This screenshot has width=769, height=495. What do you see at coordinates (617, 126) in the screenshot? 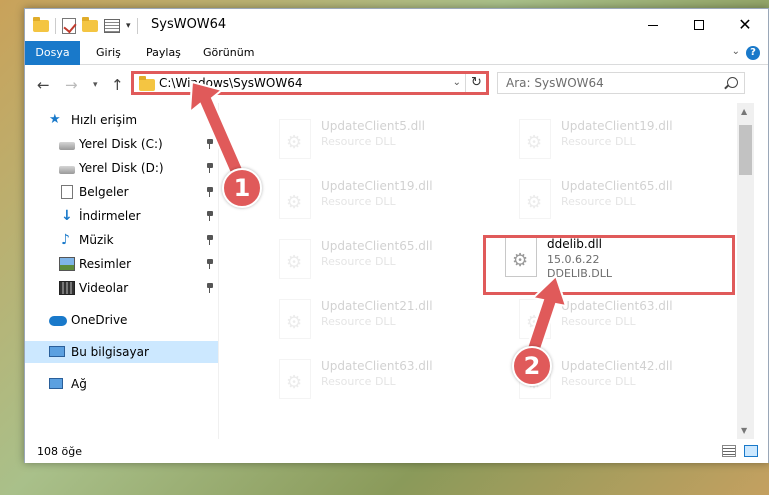
I see `file-name: UpdateClient19.dll` at bounding box center [617, 126].